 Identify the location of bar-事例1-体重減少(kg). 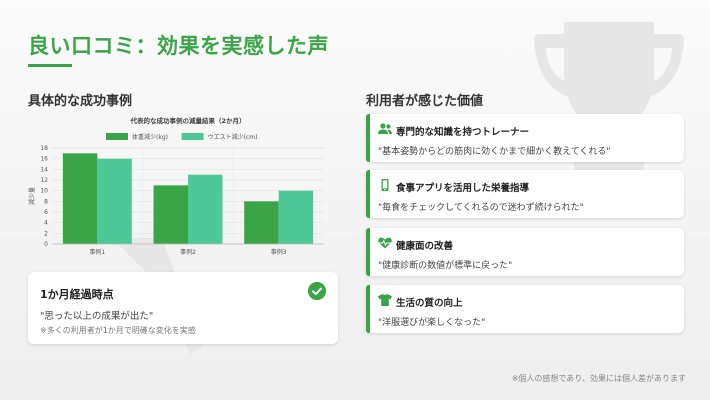
(80, 198).